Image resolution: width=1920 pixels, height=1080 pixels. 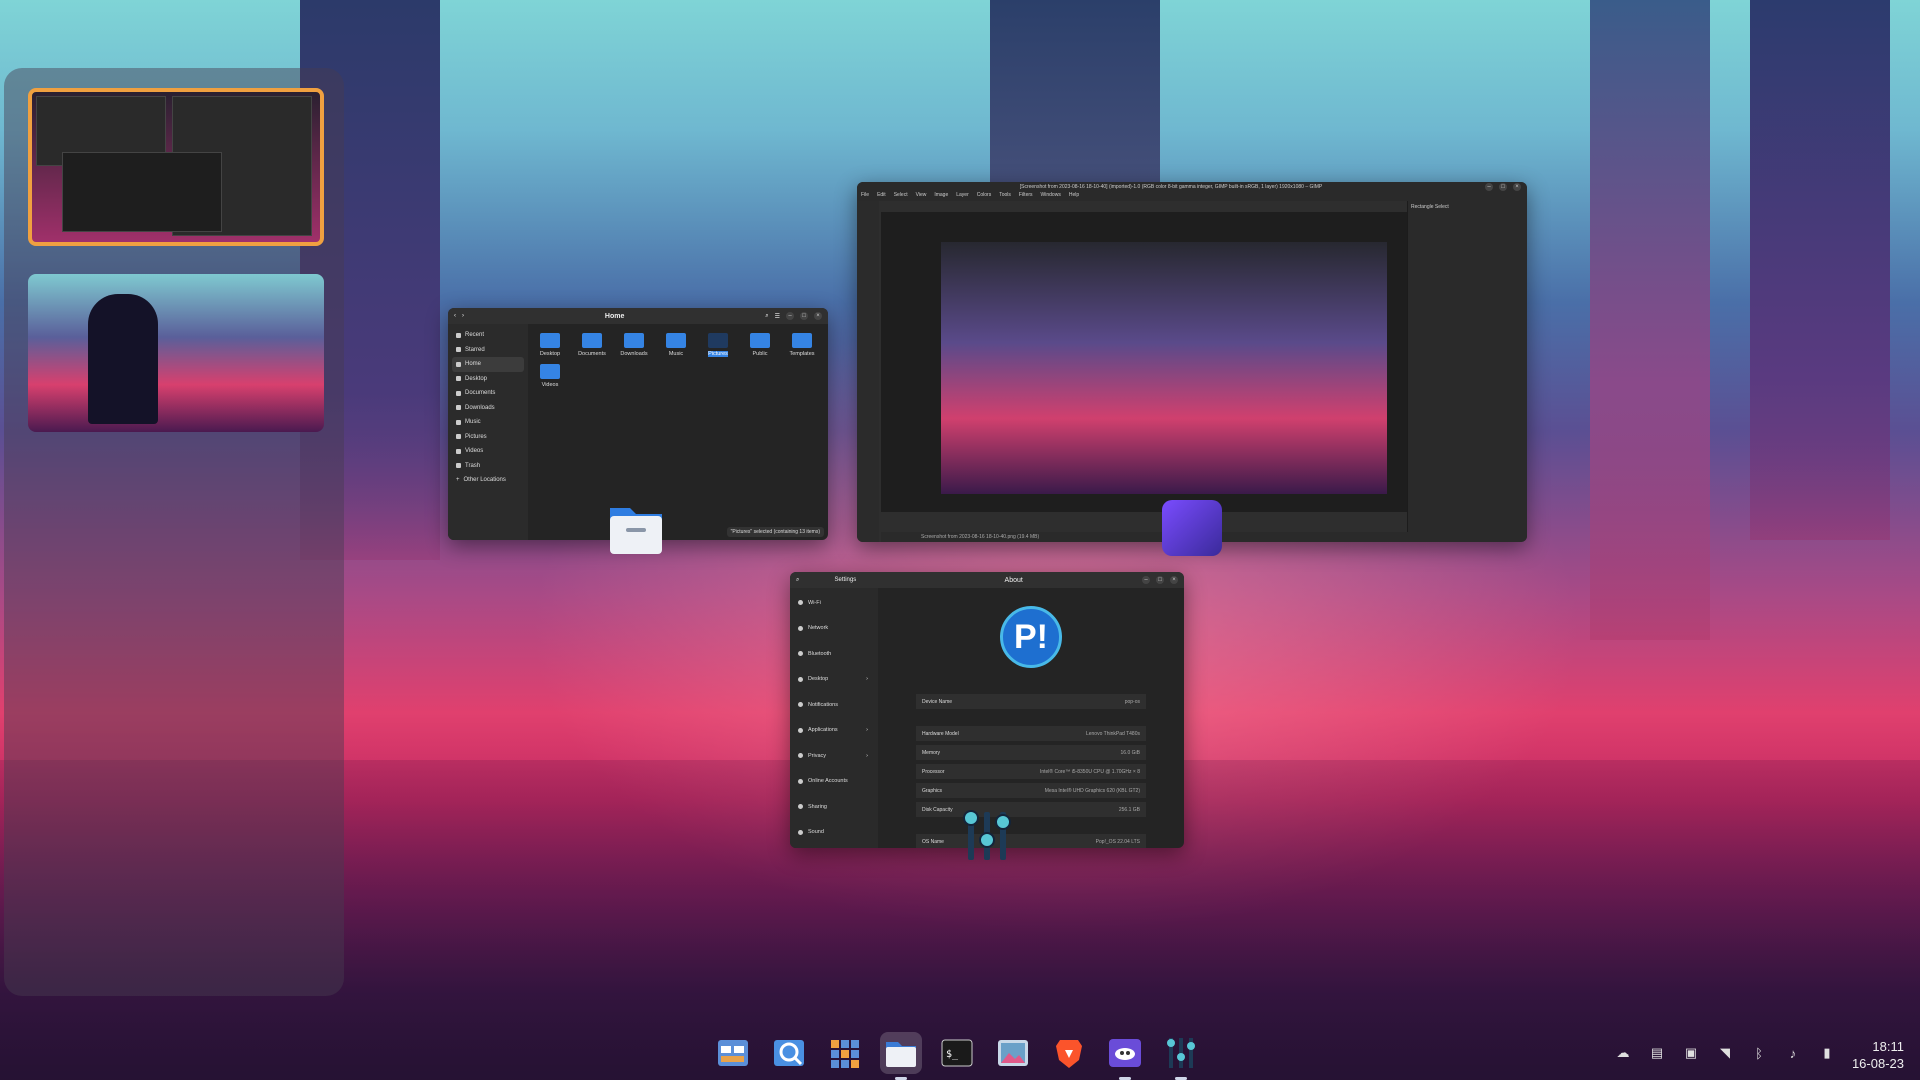 I want to click on dock-mixer-icon, so click(x=1181, y=1056).